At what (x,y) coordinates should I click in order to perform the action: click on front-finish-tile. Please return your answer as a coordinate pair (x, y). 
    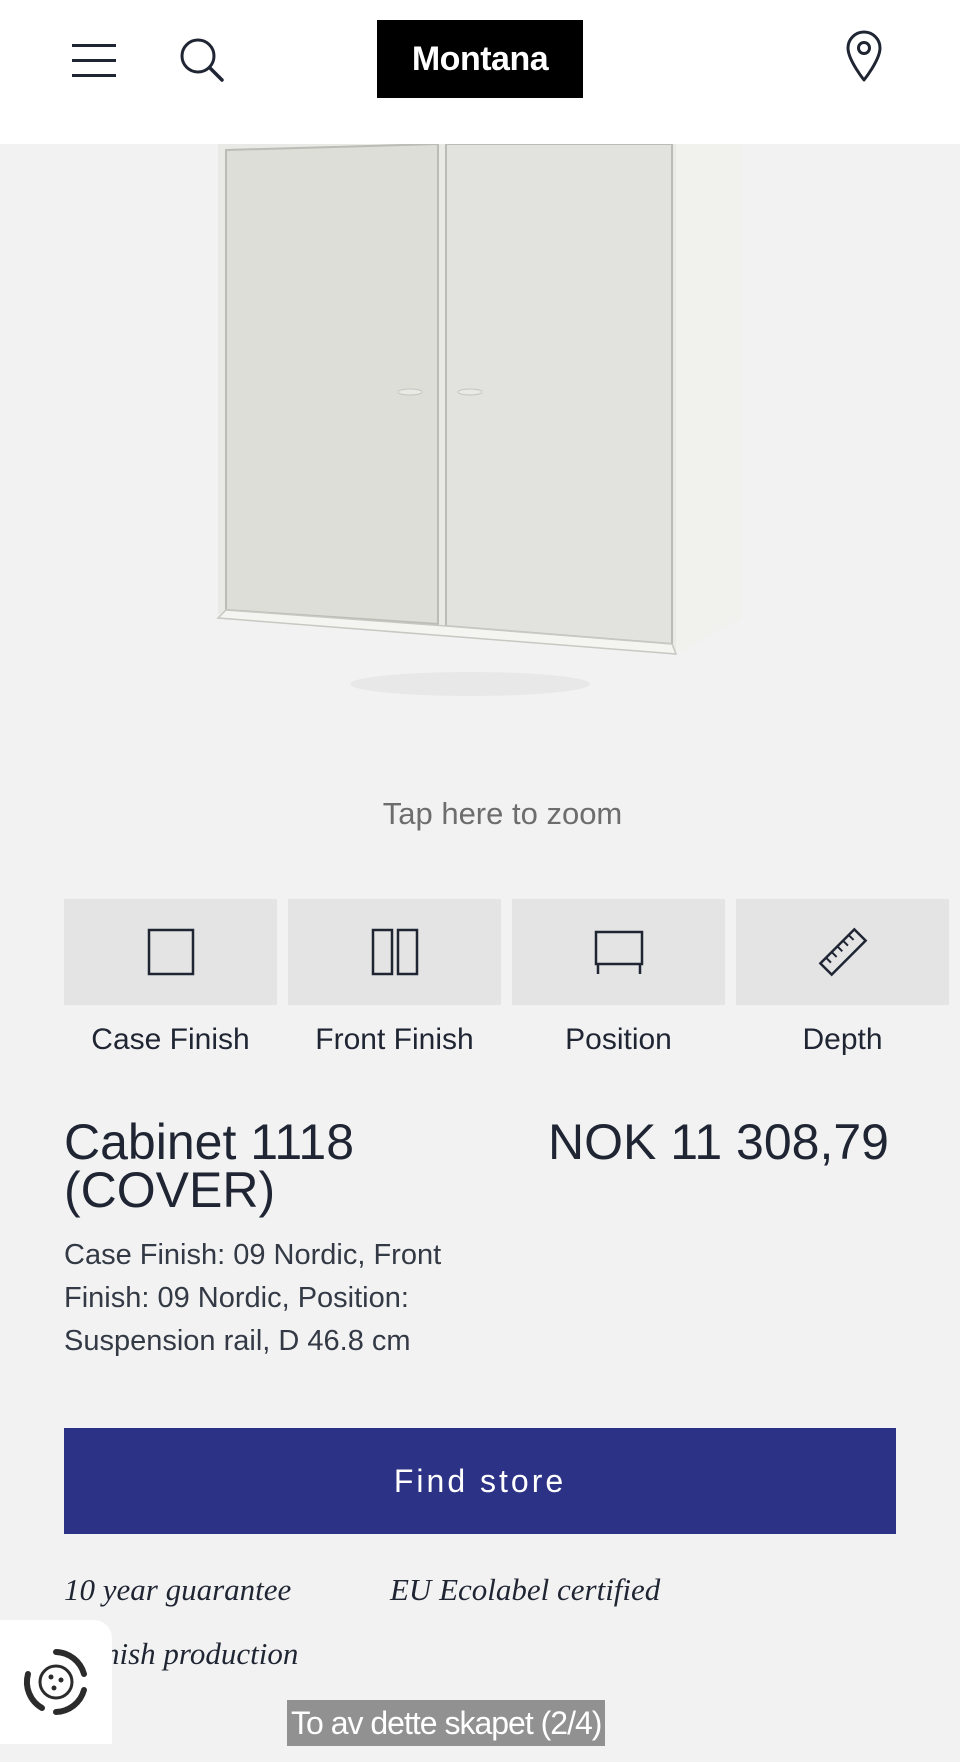
    Looking at the image, I should click on (394, 952).